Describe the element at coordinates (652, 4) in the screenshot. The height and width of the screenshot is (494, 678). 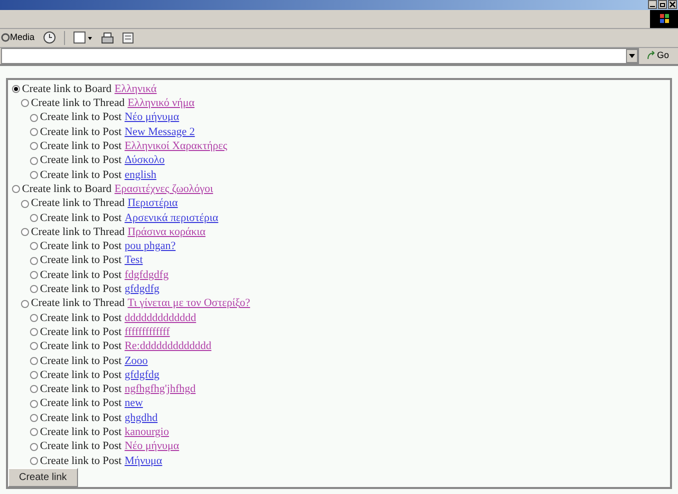
I see `minimize-icon` at that location.